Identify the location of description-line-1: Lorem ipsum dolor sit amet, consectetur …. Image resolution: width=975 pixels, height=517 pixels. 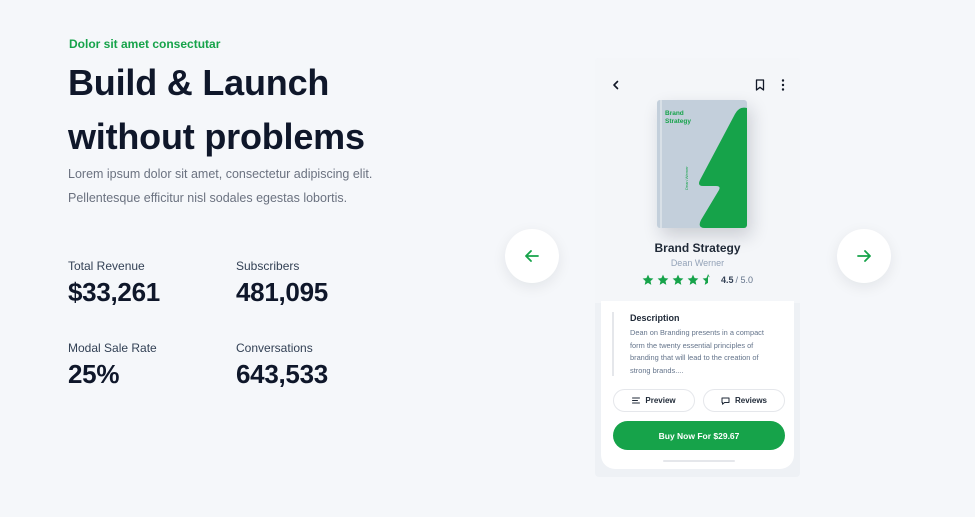
(220, 174).